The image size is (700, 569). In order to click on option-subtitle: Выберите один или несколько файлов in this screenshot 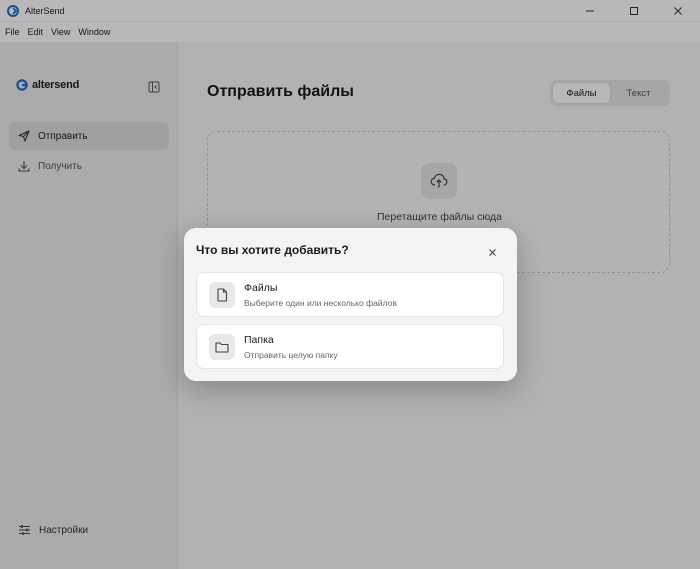, I will do `click(320, 303)`.